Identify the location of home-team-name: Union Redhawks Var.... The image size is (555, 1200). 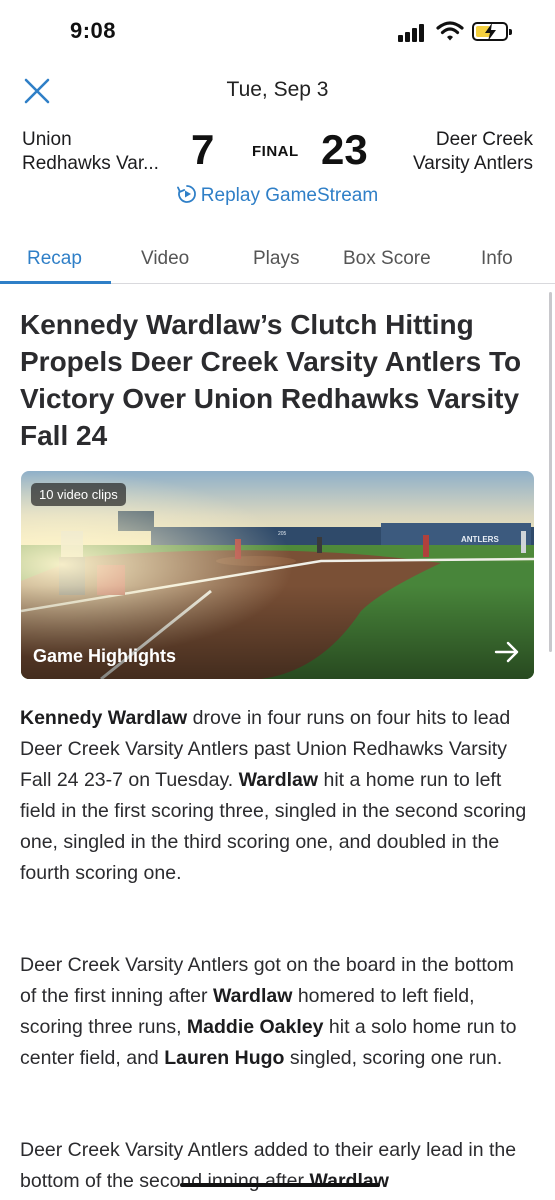
(90, 152).